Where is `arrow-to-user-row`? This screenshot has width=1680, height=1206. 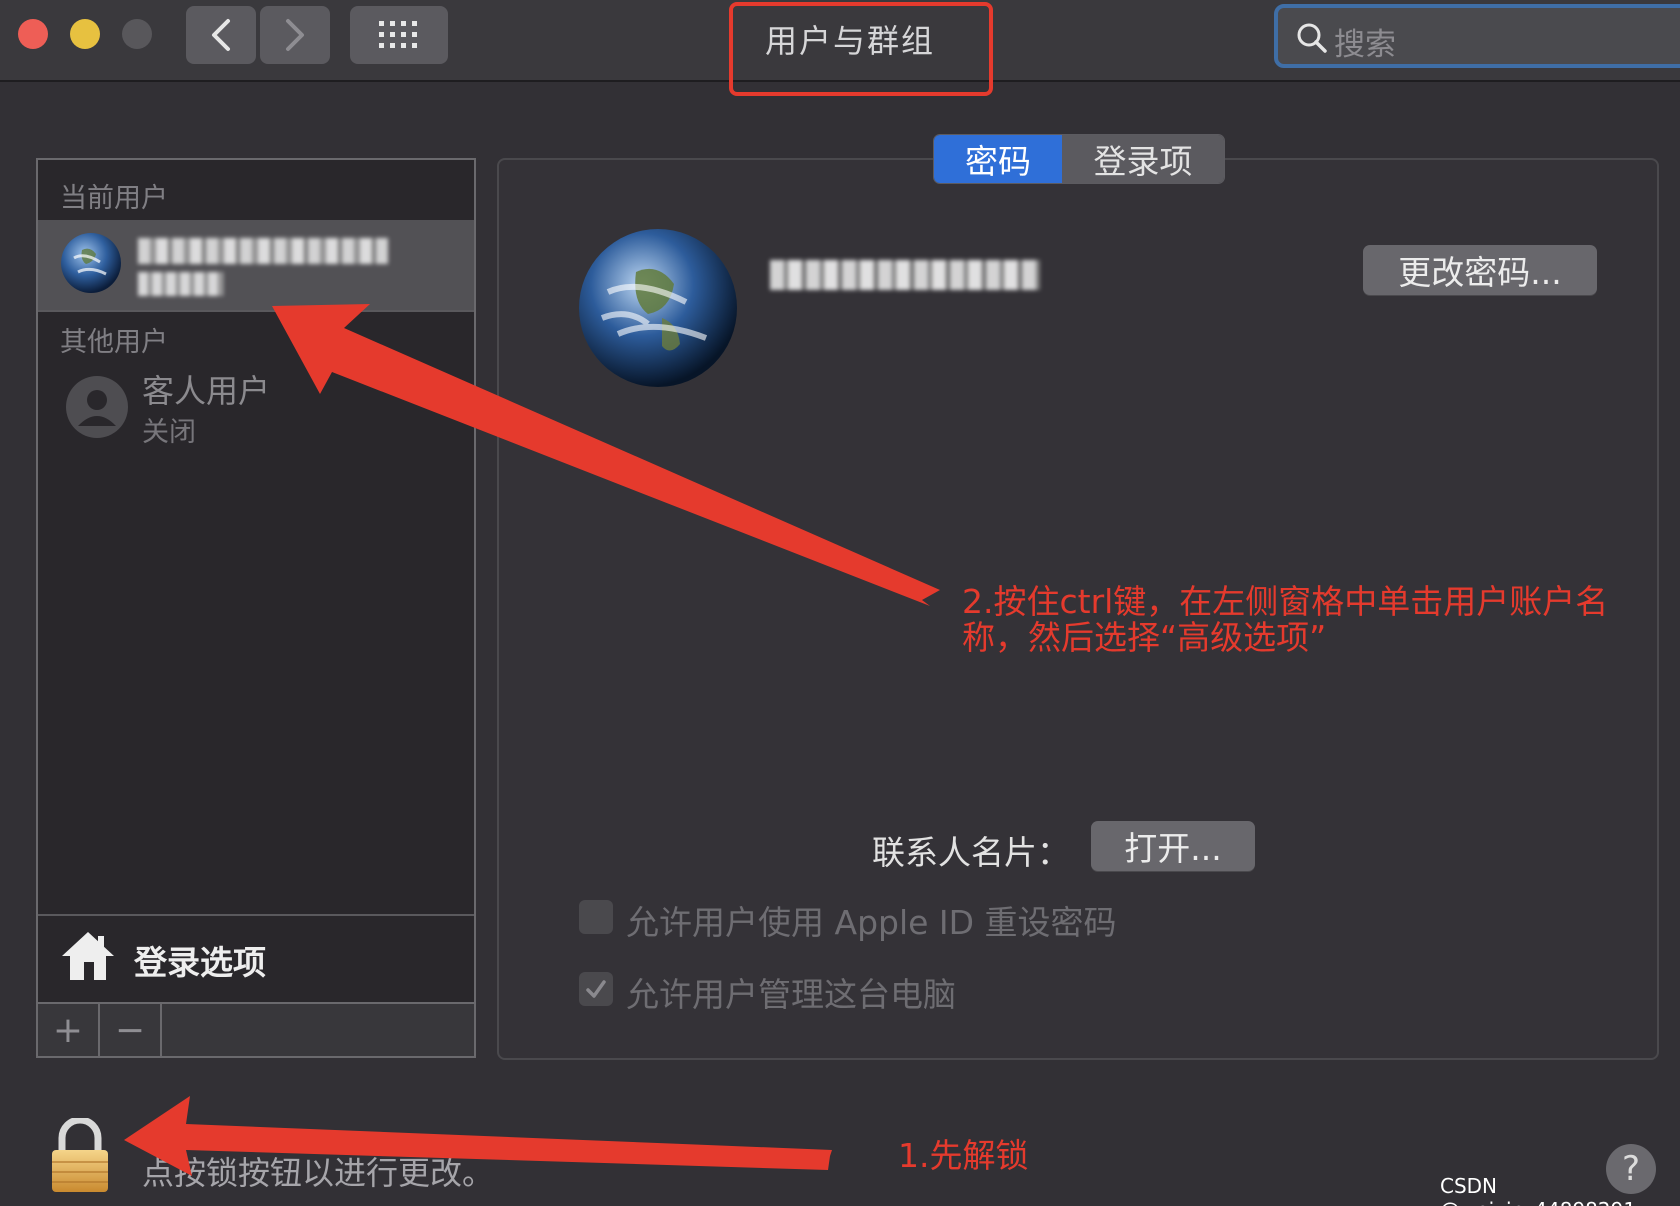
arrow-to-user-row is located at coordinates (606, 455).